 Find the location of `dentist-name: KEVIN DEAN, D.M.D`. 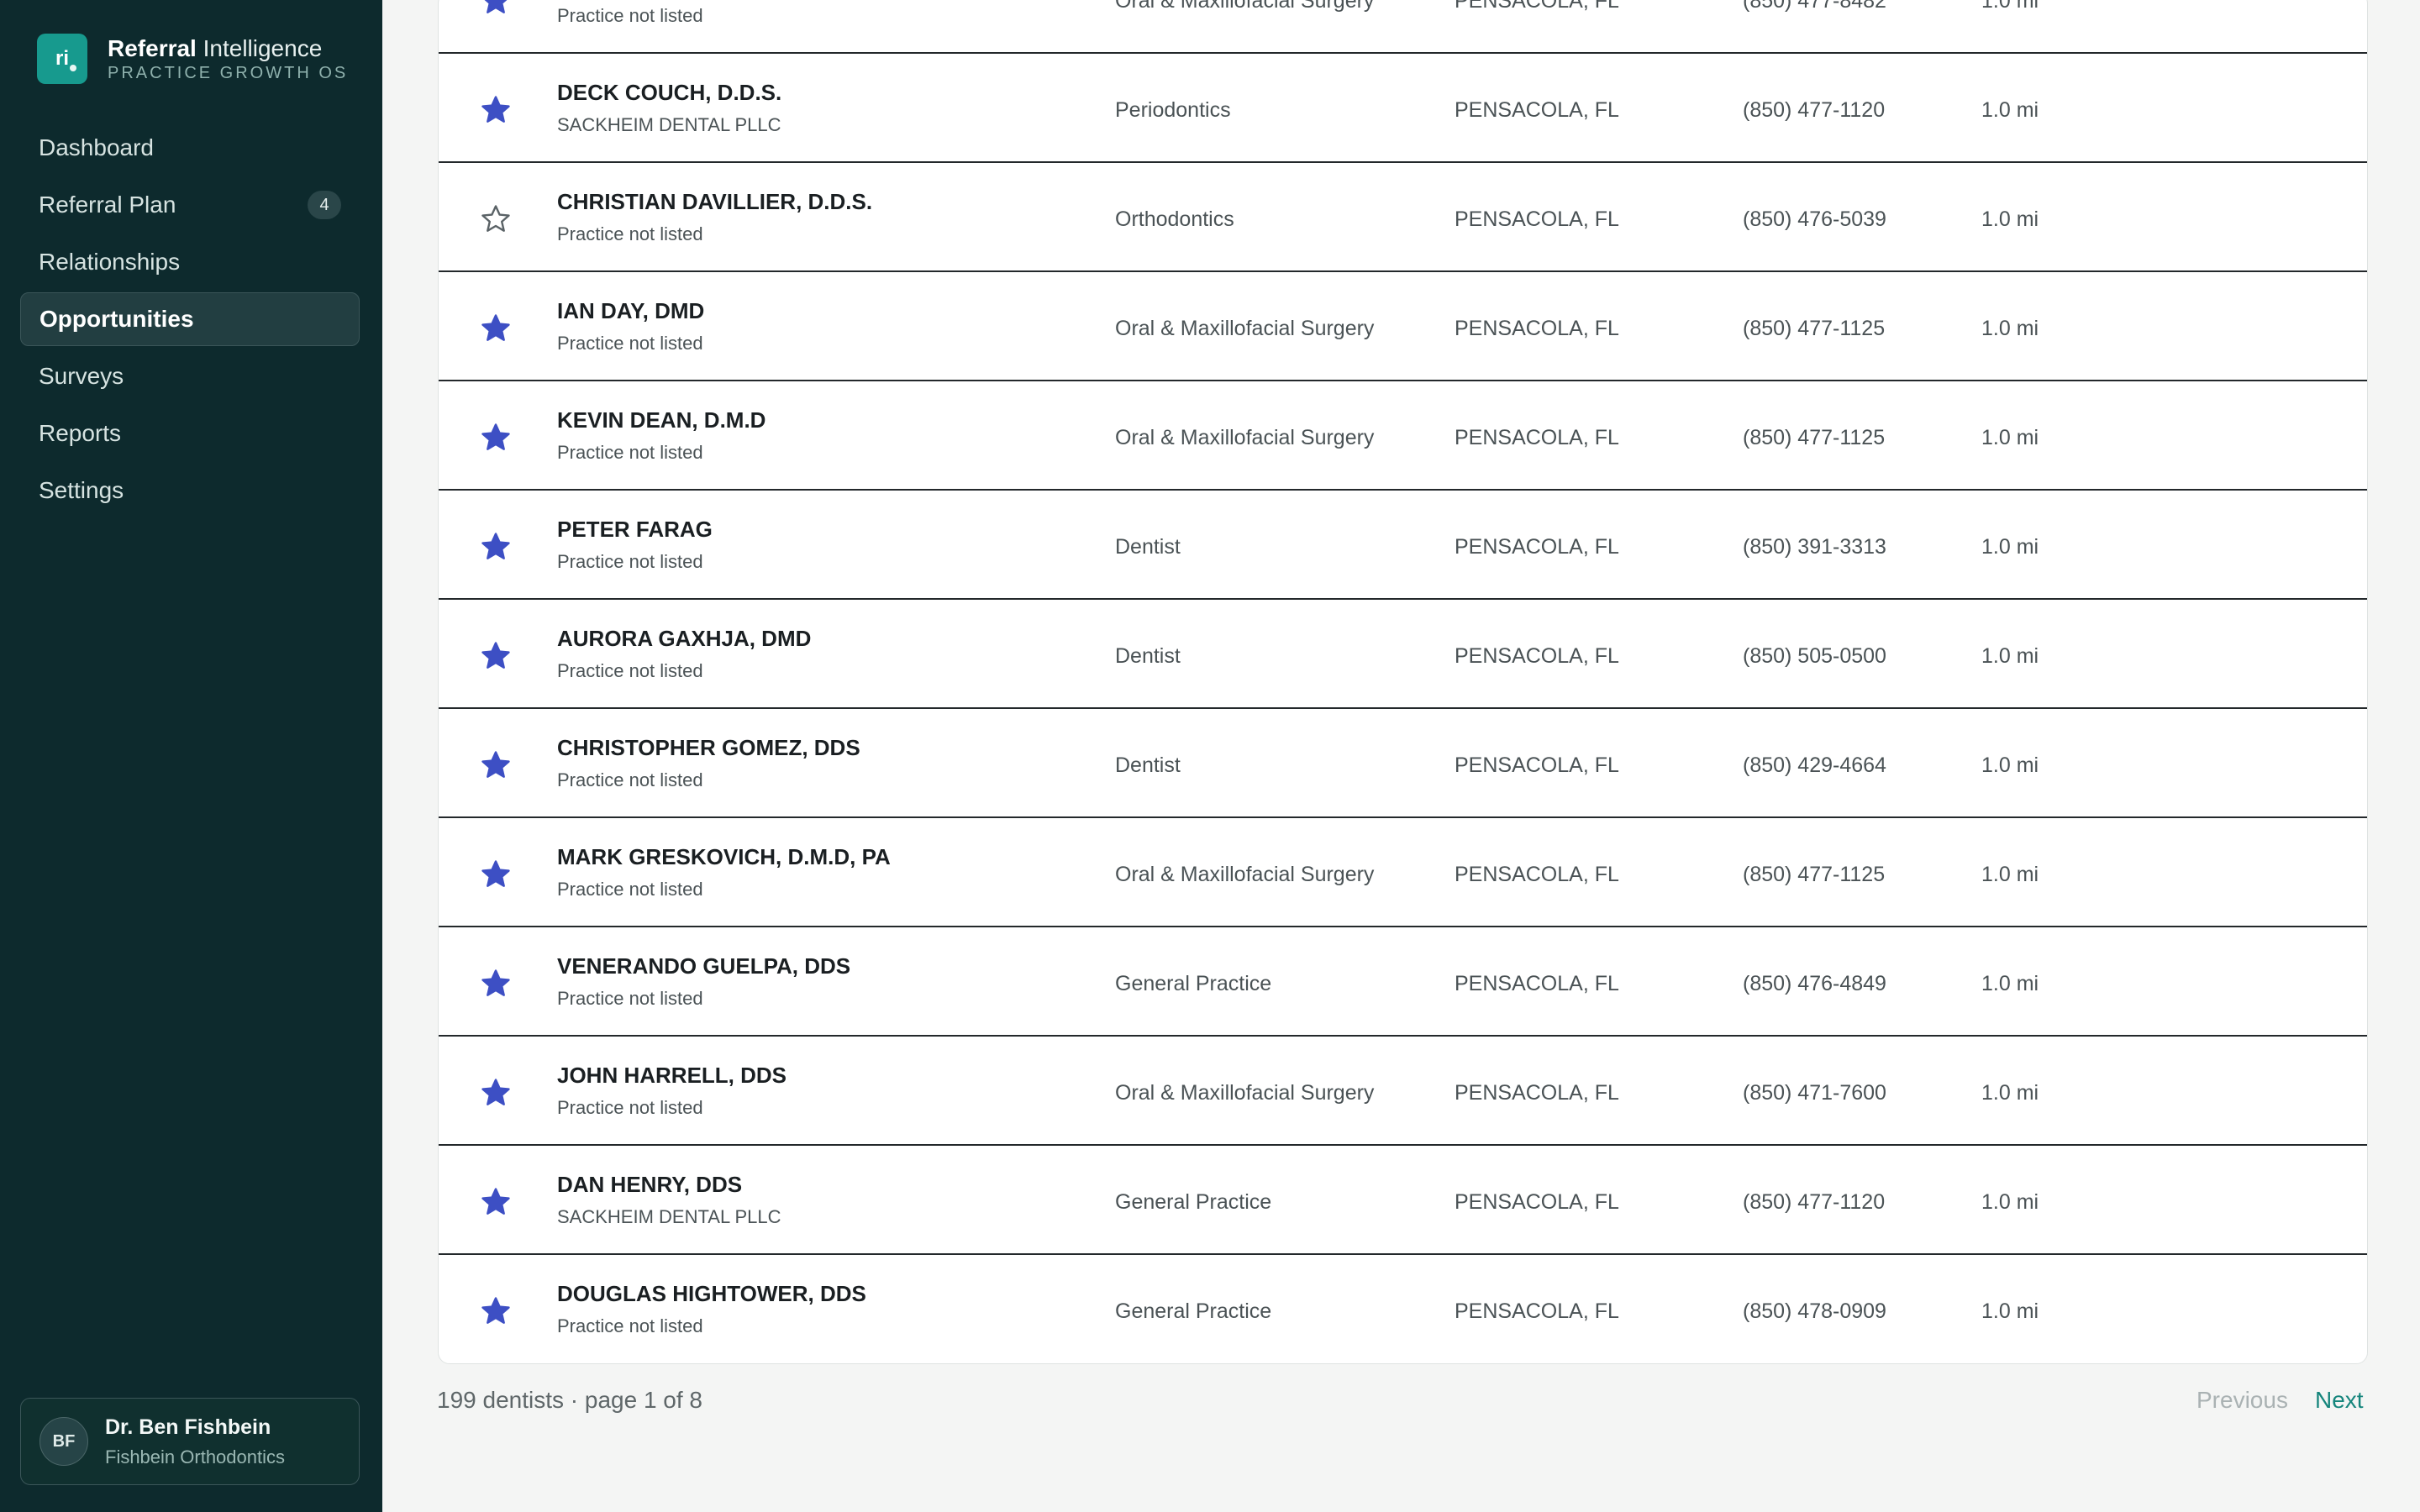

dentist-name: KEVIN DEAN, D.M.D is located at coordinates (661, 420).